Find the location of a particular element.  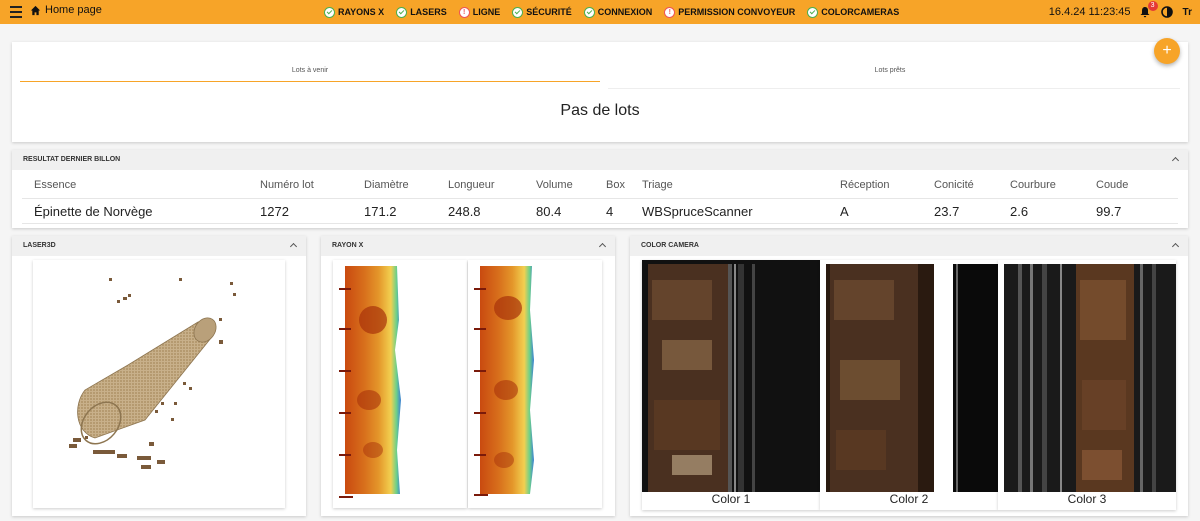

xray-image-left is located at coordinates (400, 384).